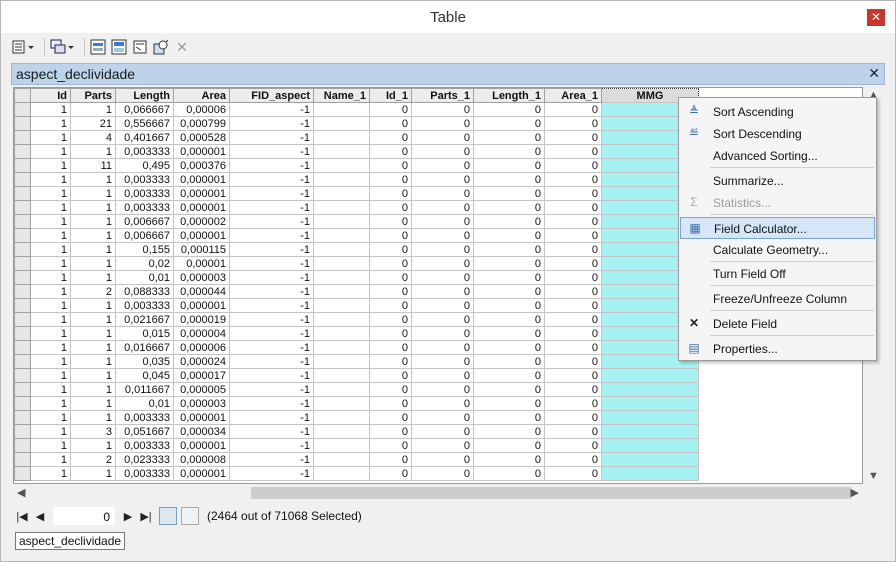 The image size is (896, 562). Describe the element at coordinates (144, 333) in the screenshot. I see `cell-length: 0,015` at that location.